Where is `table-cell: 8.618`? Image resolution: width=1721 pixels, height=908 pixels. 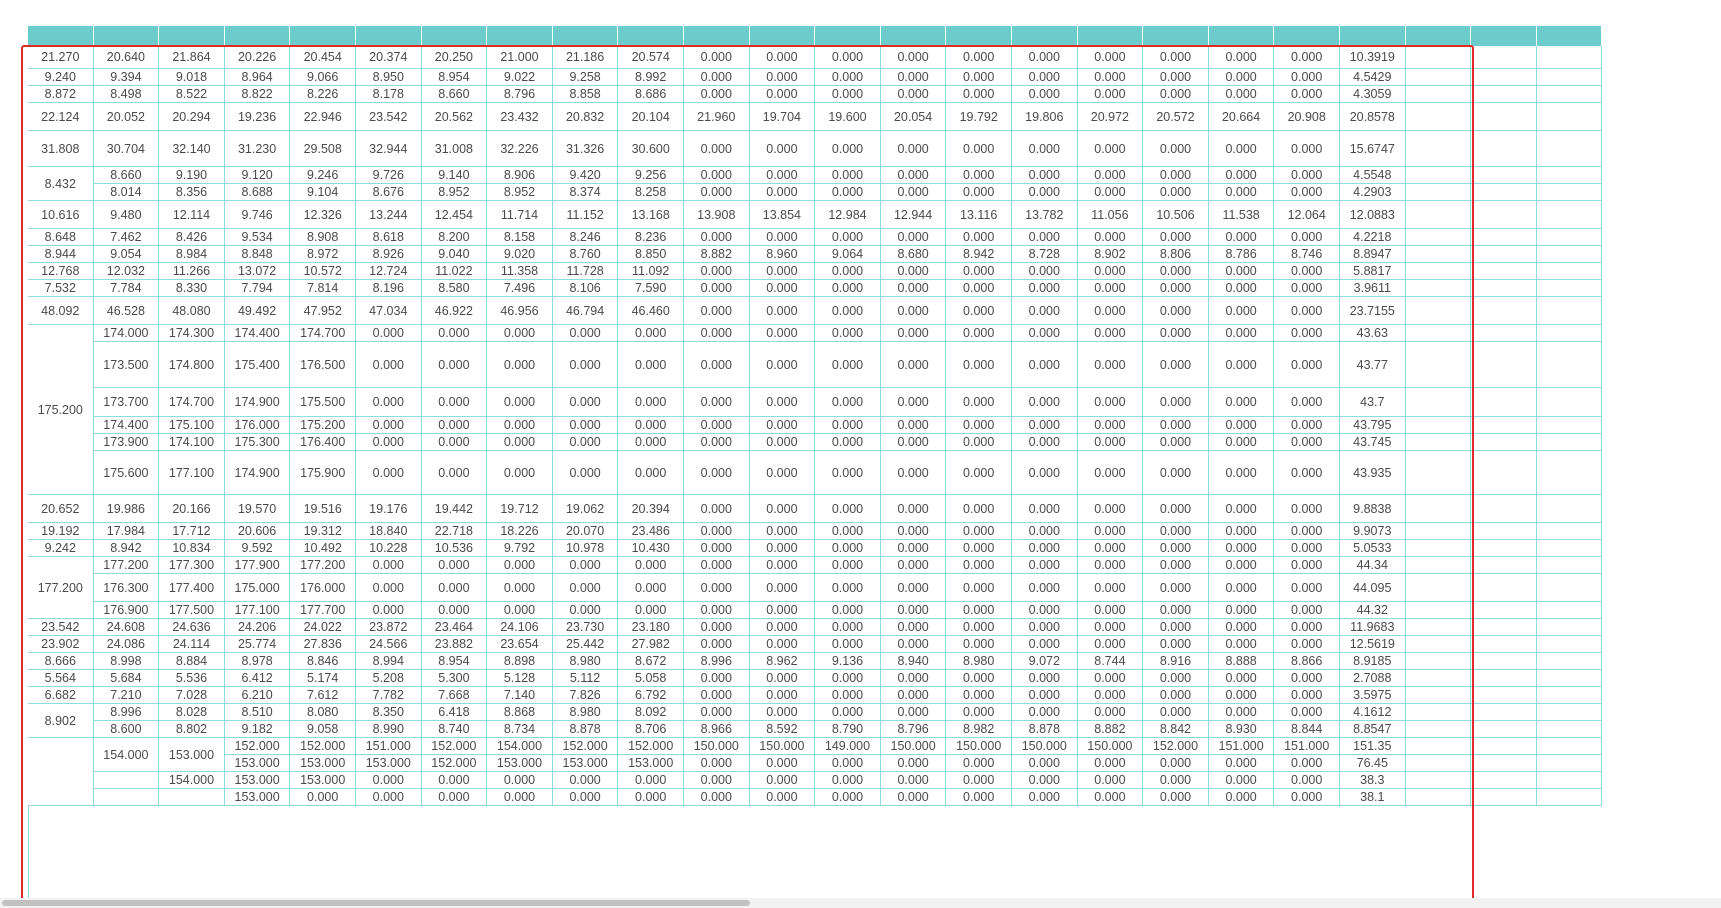 table-cell: 8.618 is located at coordinates (389, 237).